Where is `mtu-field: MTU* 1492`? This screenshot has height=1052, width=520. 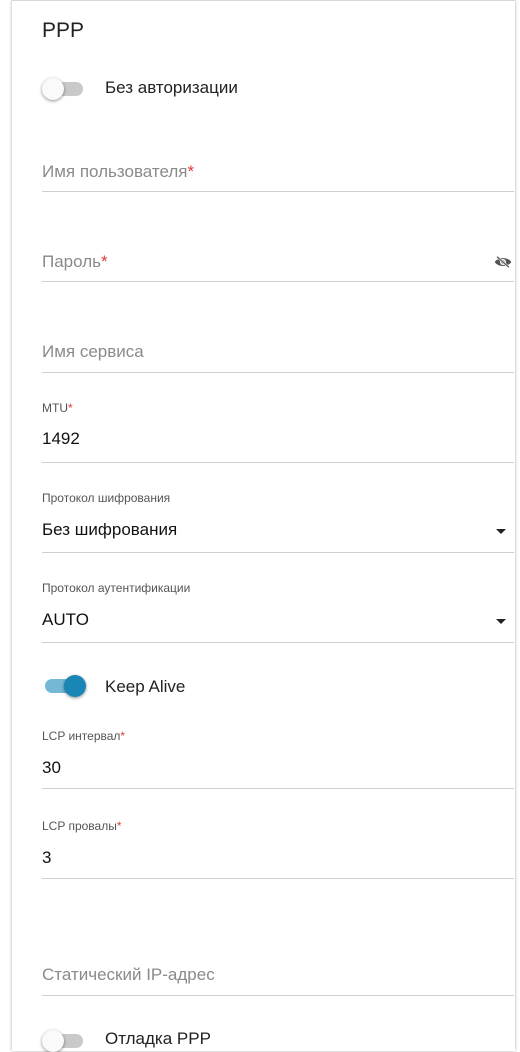 mtu-field: MTU* 1492 is located at coordinates (278, 431).